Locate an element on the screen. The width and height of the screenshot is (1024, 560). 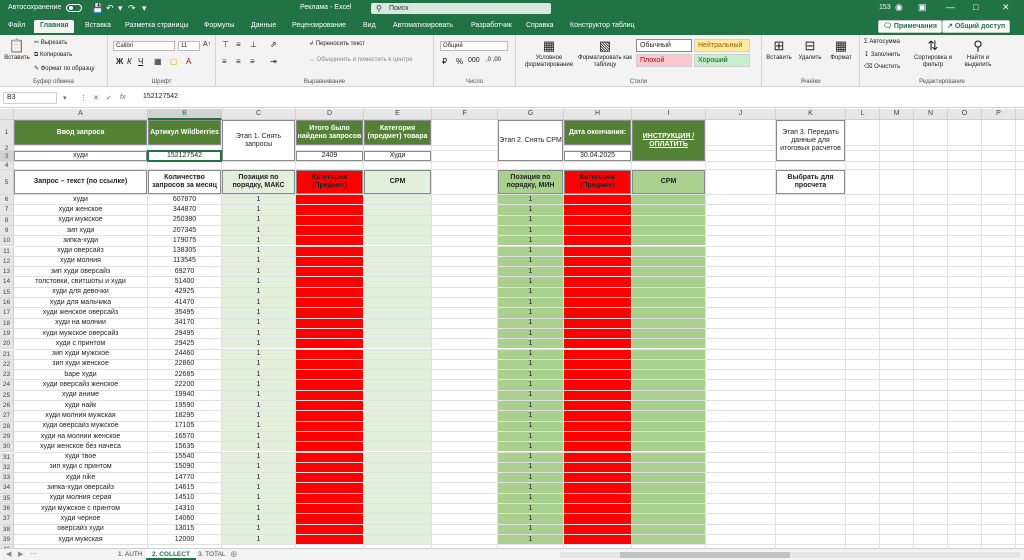
table-row-count: 15540 is located at coordinates (184, 457).